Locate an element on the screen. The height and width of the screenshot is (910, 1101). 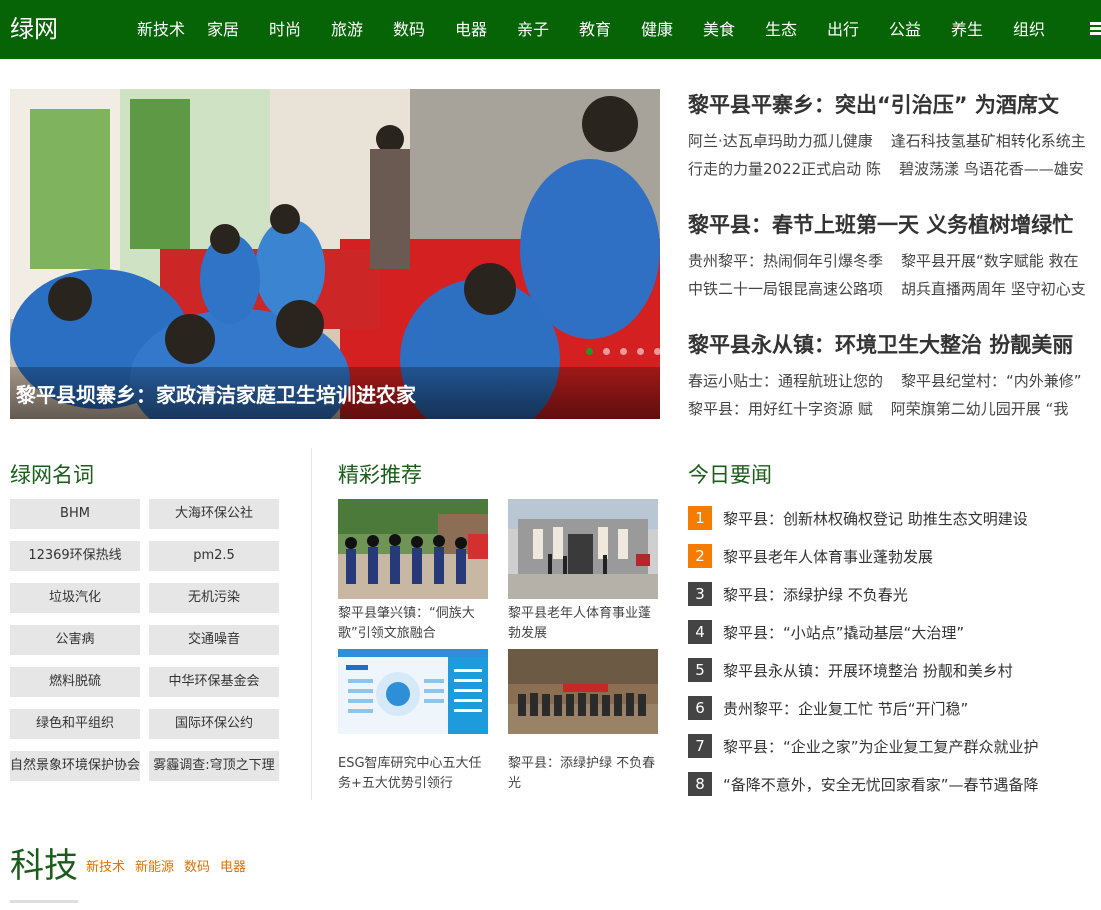
site-logo: 绿网 is located at coordinates (34, 29).